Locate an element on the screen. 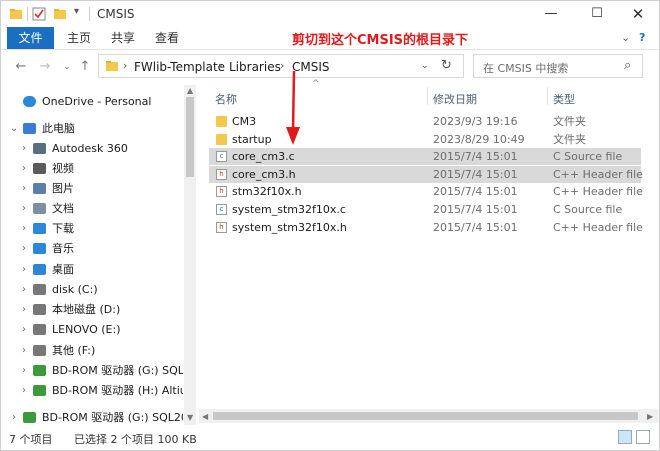 The image size is (660, 451). back-arrow-icon: ← is located at coordinates (21, 67).